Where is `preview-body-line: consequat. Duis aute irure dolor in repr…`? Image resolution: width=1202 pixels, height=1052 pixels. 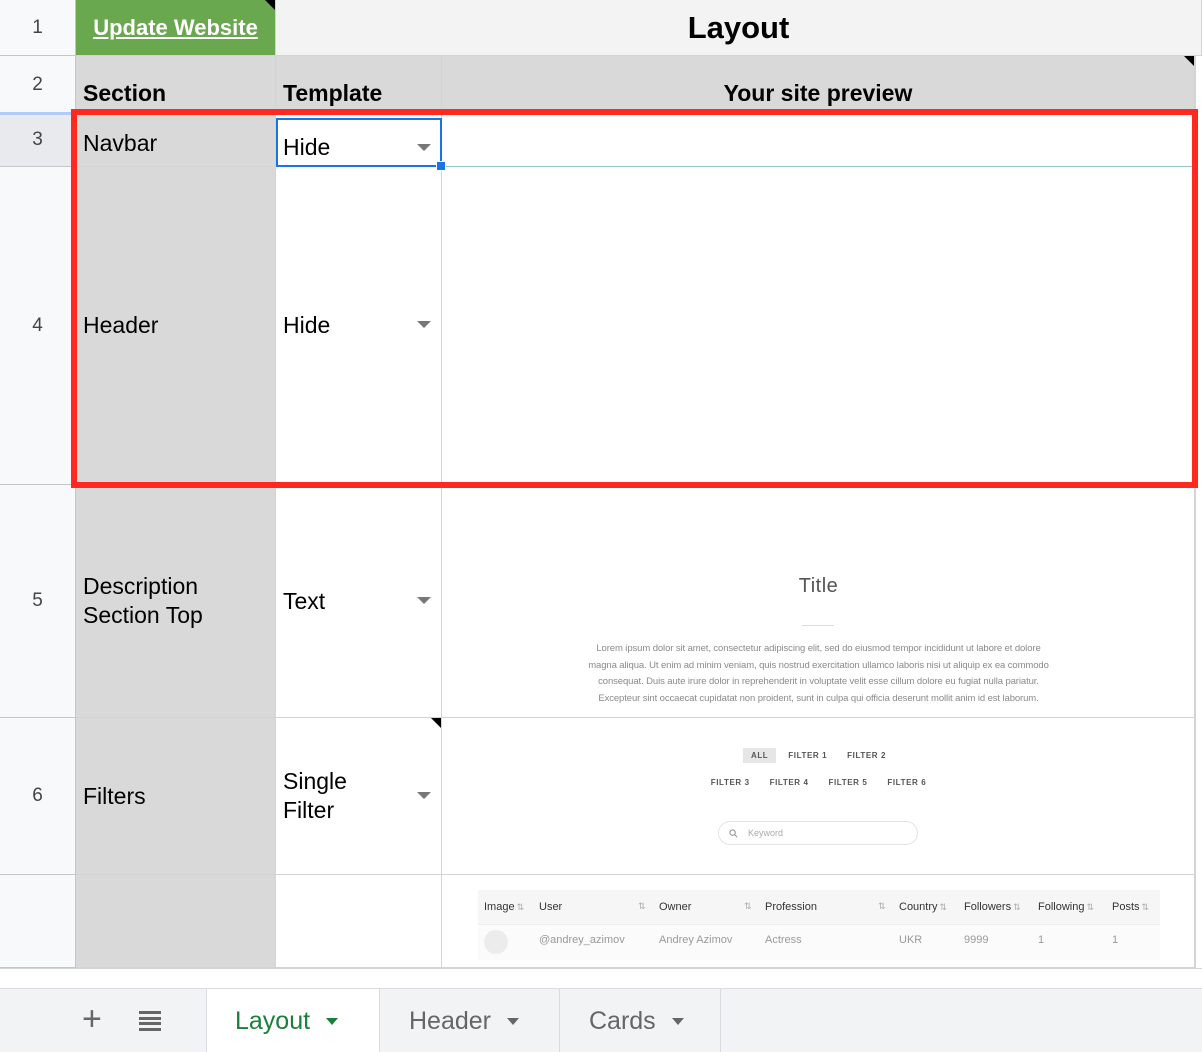 preview-body-line: consequat. Duis aute irure dolor in repr… is located at coordinates (818, 681).